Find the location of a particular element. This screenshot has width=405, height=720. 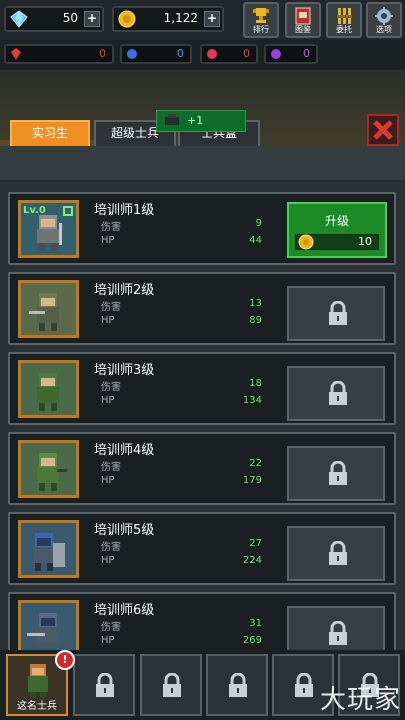

close-icon is located at coordinates (383, 130).